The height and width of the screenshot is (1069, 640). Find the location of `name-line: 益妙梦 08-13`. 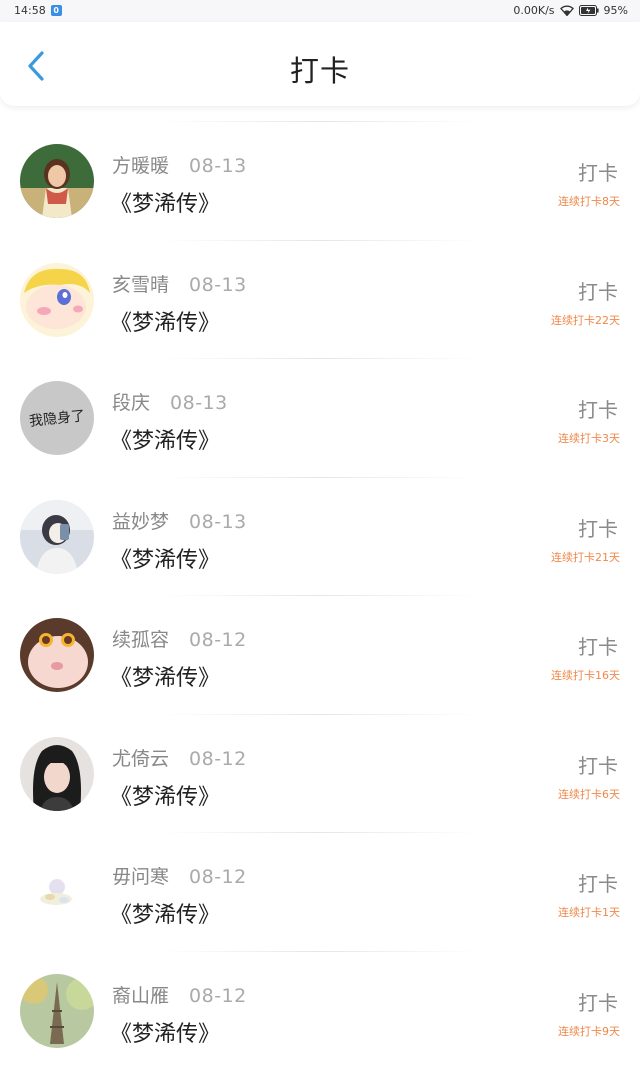

name-line: 益妙梦 08-13 is located at coordinates (179, 520).